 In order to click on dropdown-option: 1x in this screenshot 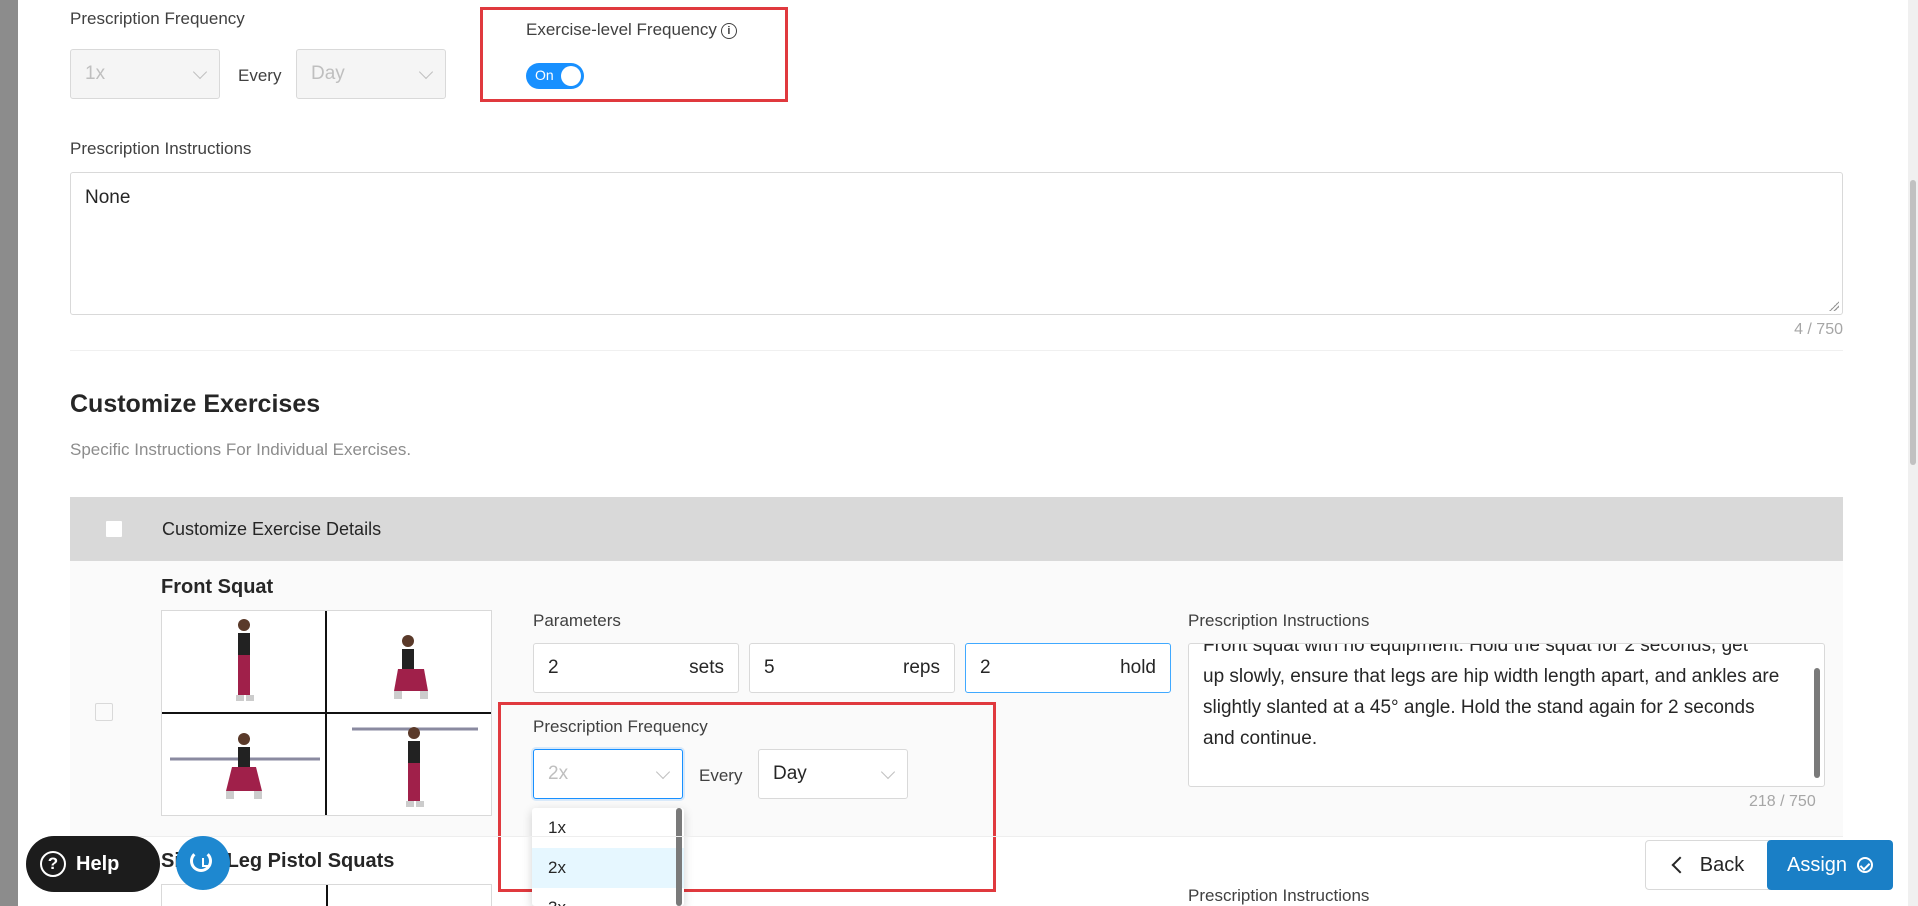, I will do `click(608, 828)`.